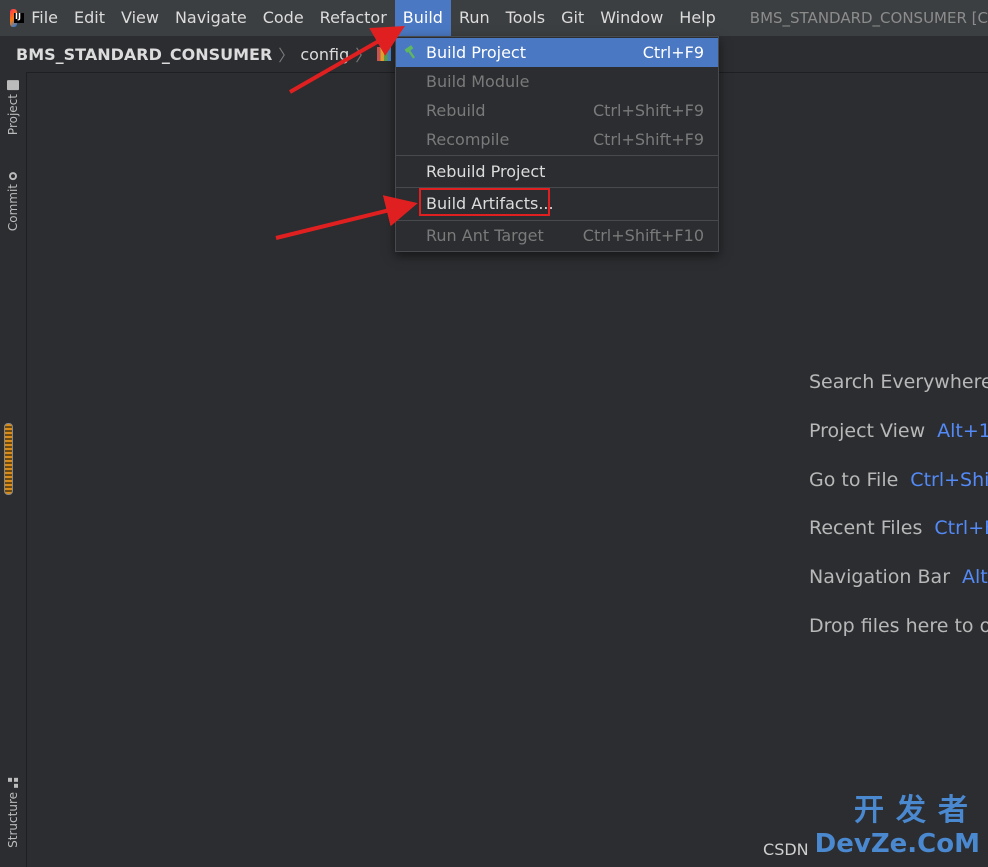  Describe the element at coordinates (8, 459) in the screenshot. I see `memory-indicator` at that location.